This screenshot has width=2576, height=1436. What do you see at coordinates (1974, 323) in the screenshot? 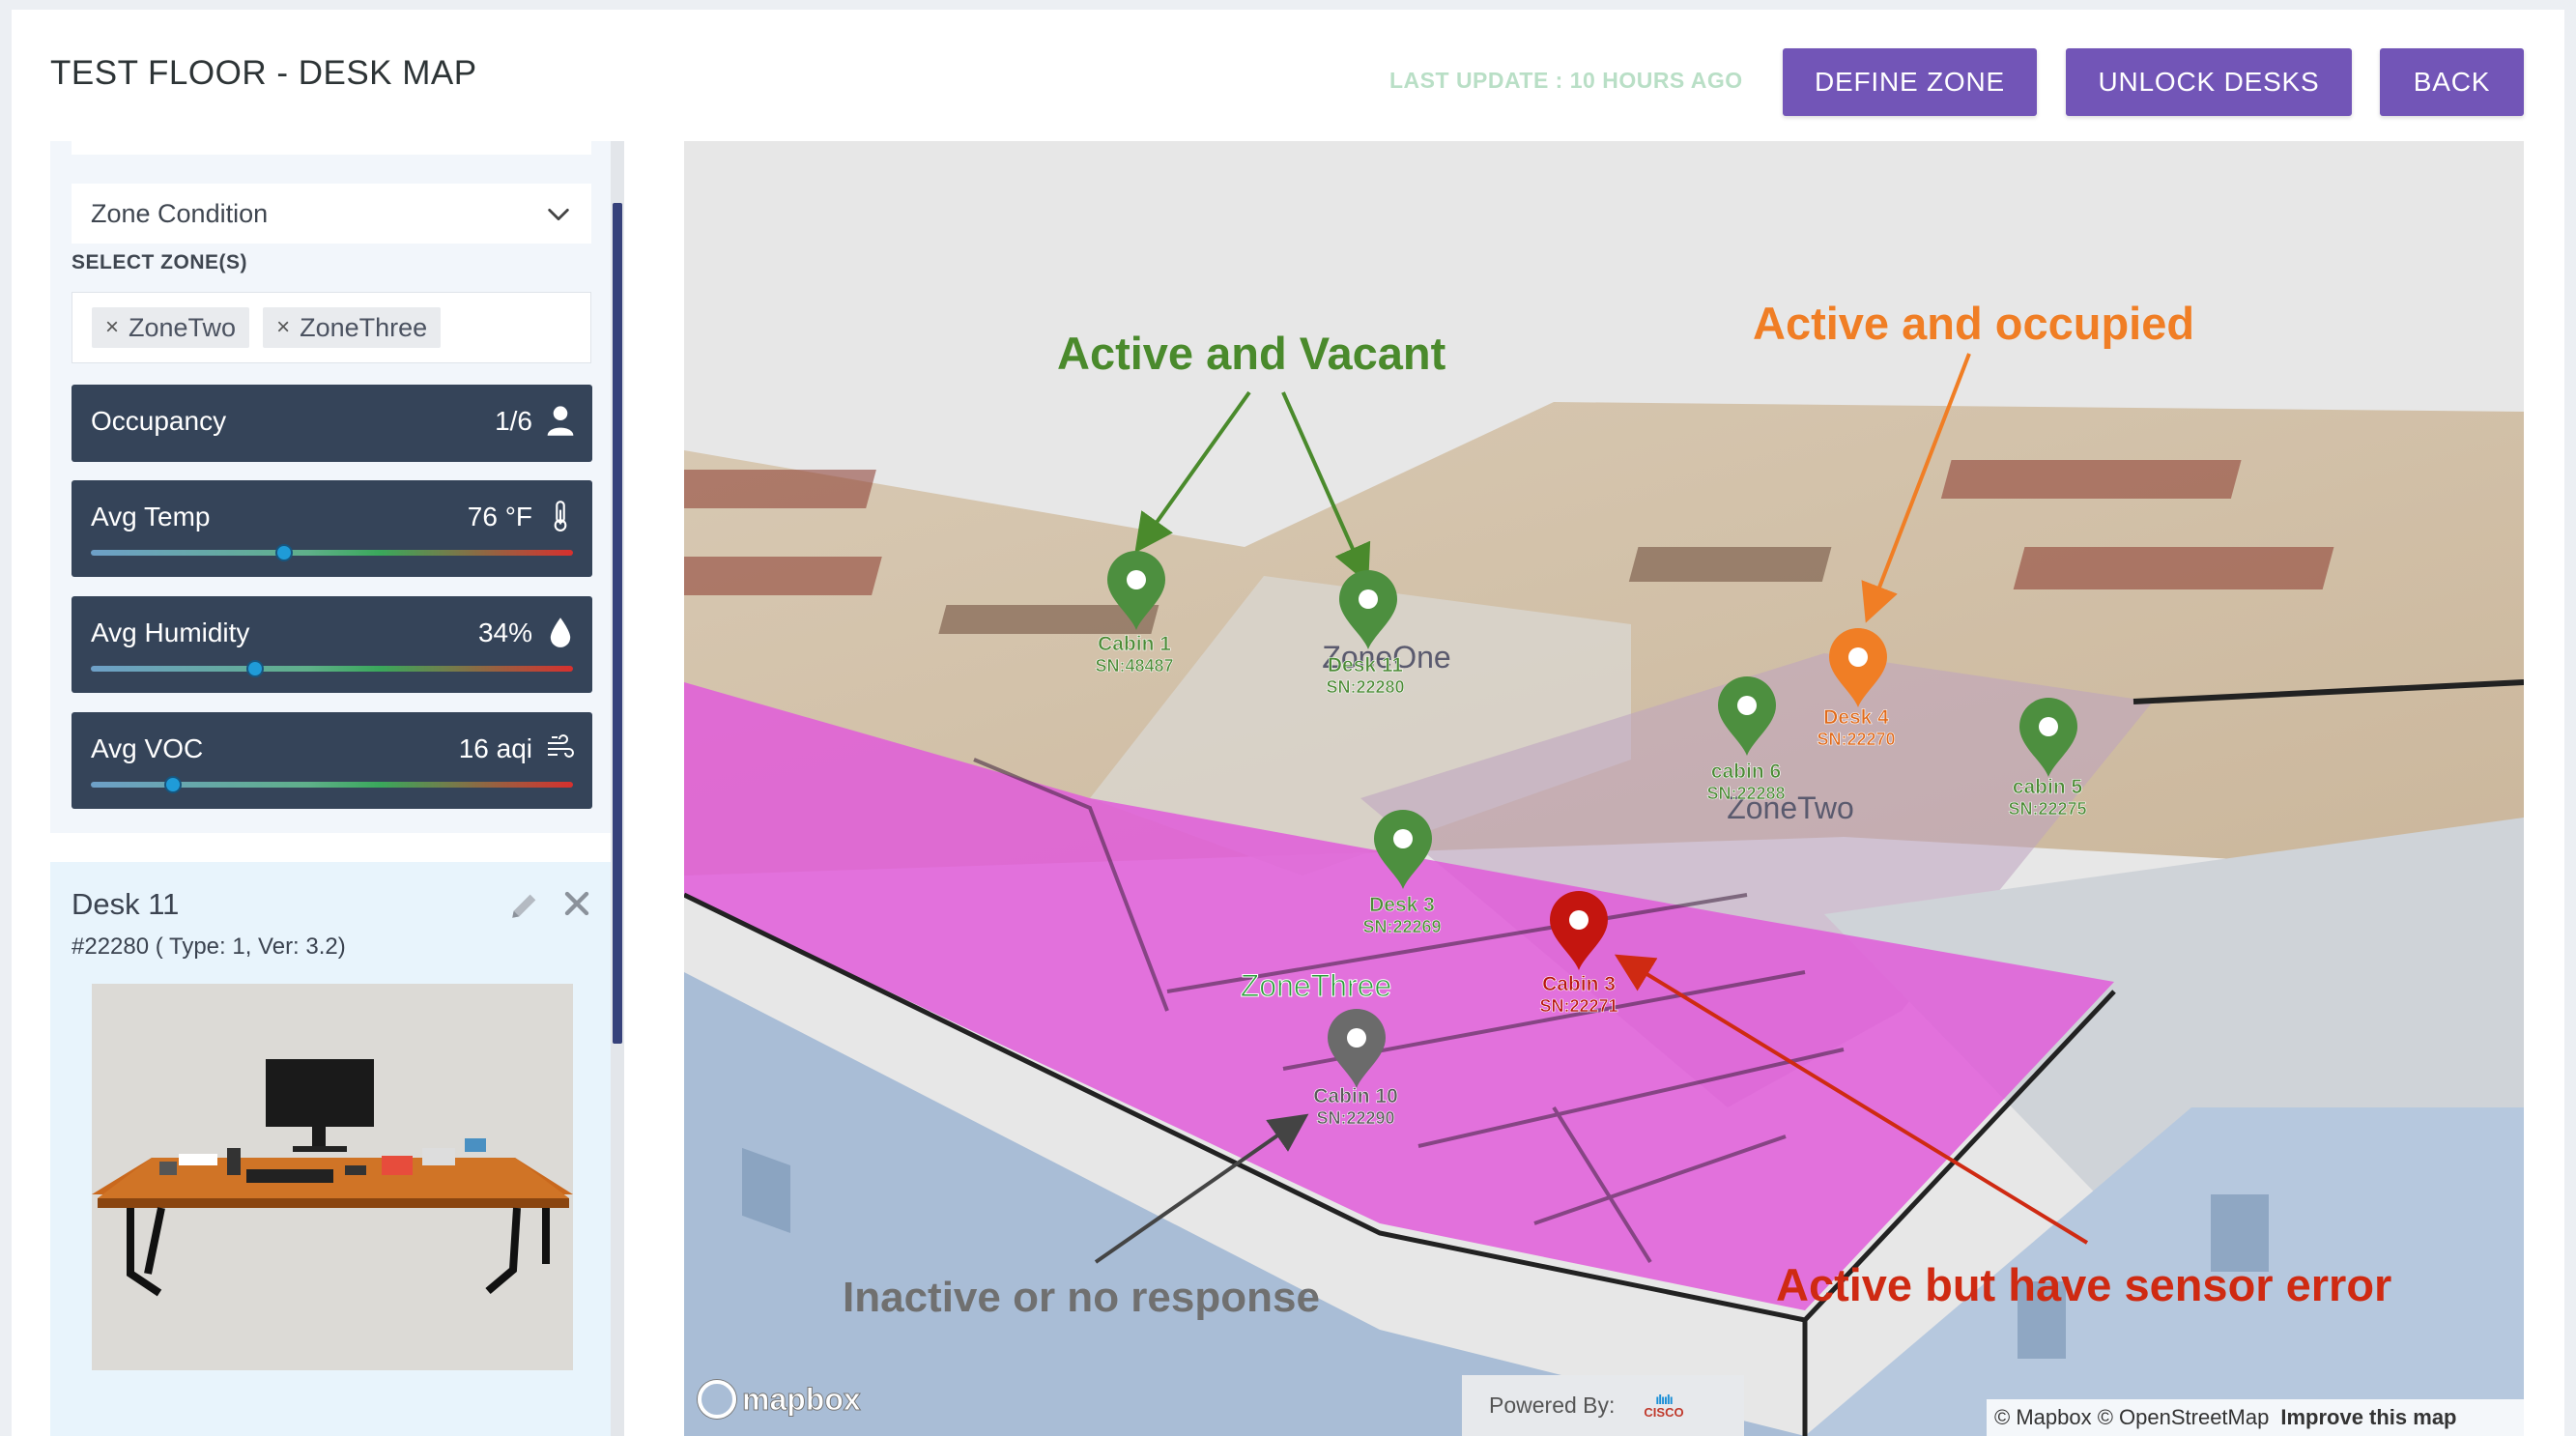
I see `annotation-active-occupied: Active and occupied` at bounding box center [1974, 323].